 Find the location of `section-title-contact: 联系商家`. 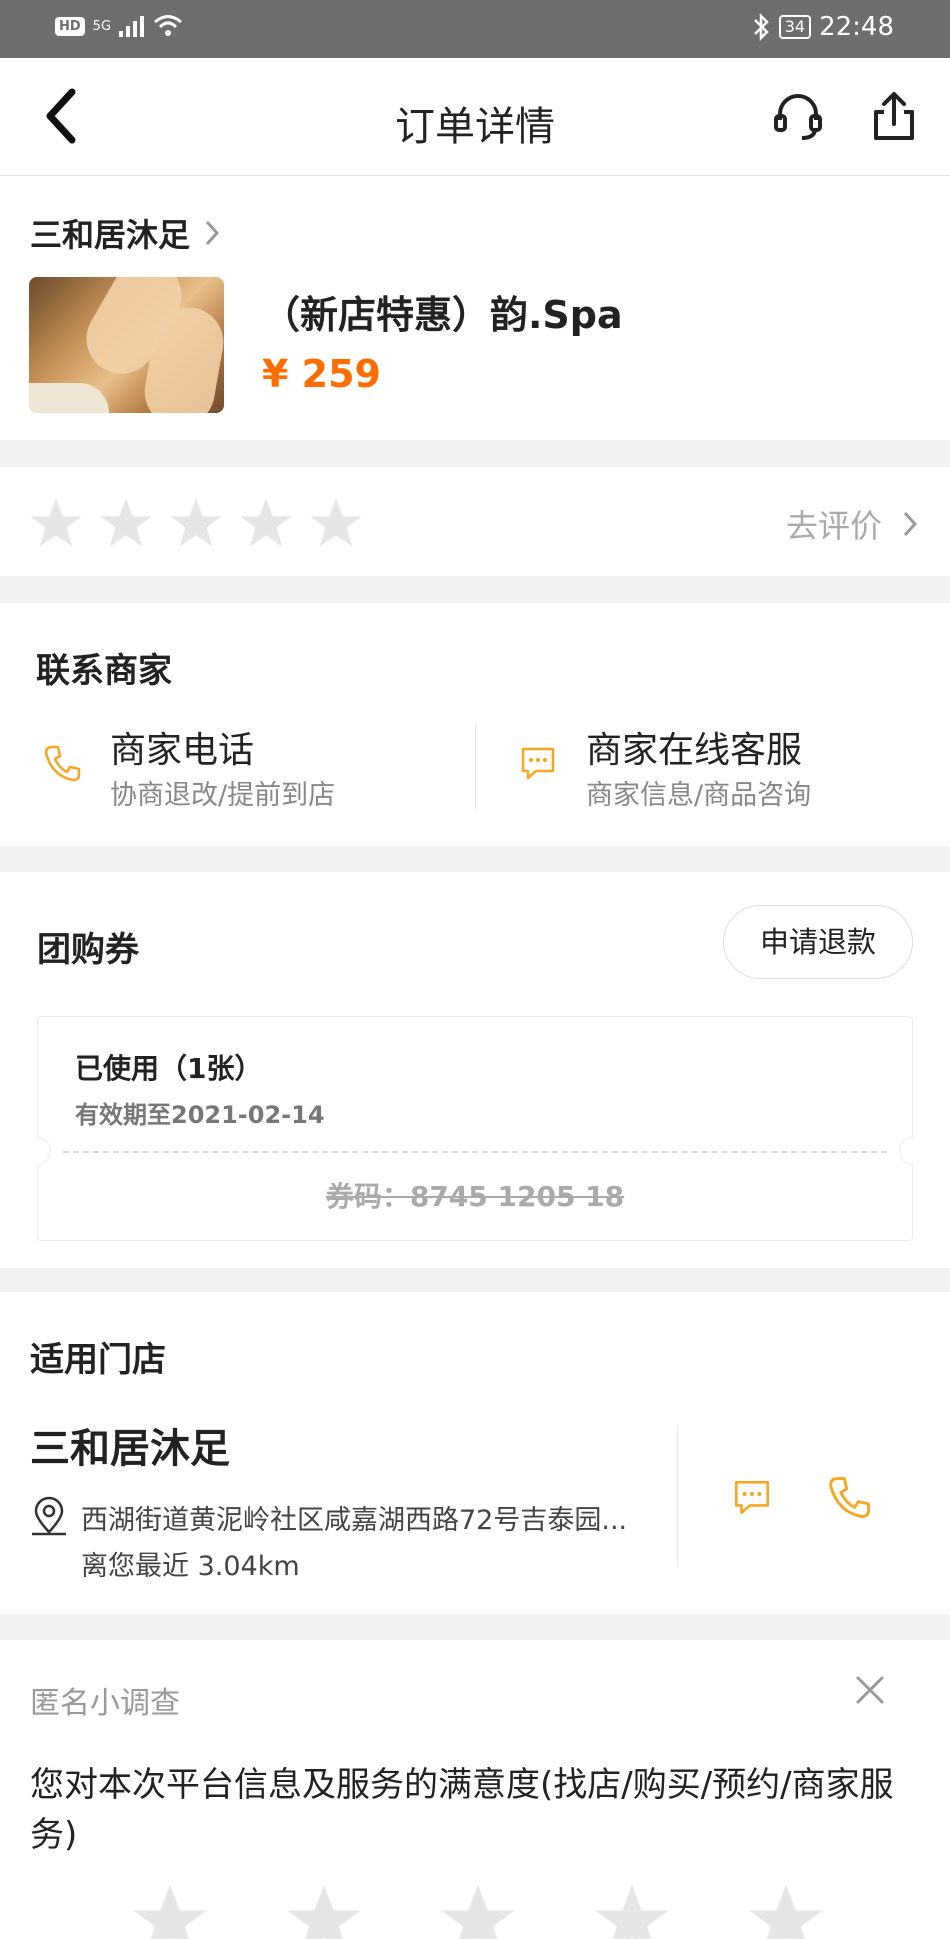

section-title-contact: 联系商家 is located at coordinates (104, 671).